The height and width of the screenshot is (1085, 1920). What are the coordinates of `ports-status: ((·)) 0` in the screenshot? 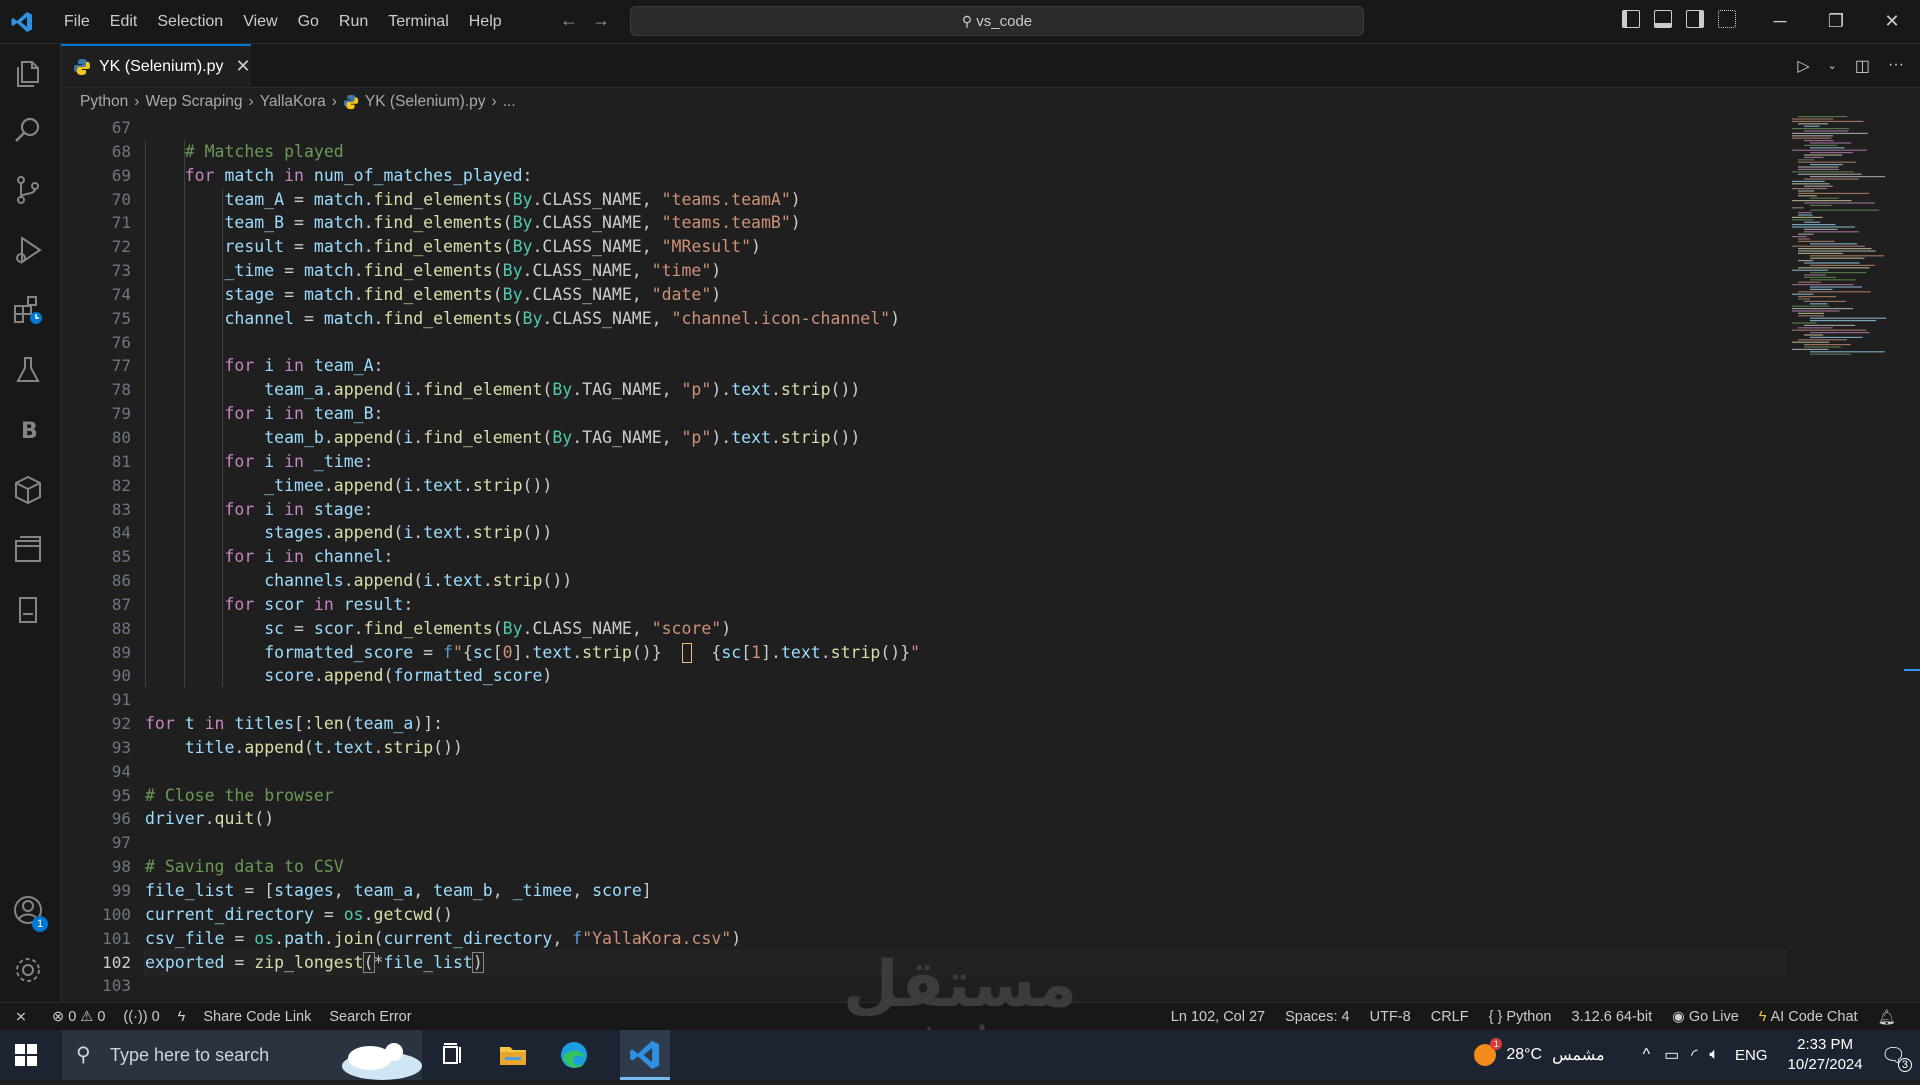 It's located at (141, 1017).